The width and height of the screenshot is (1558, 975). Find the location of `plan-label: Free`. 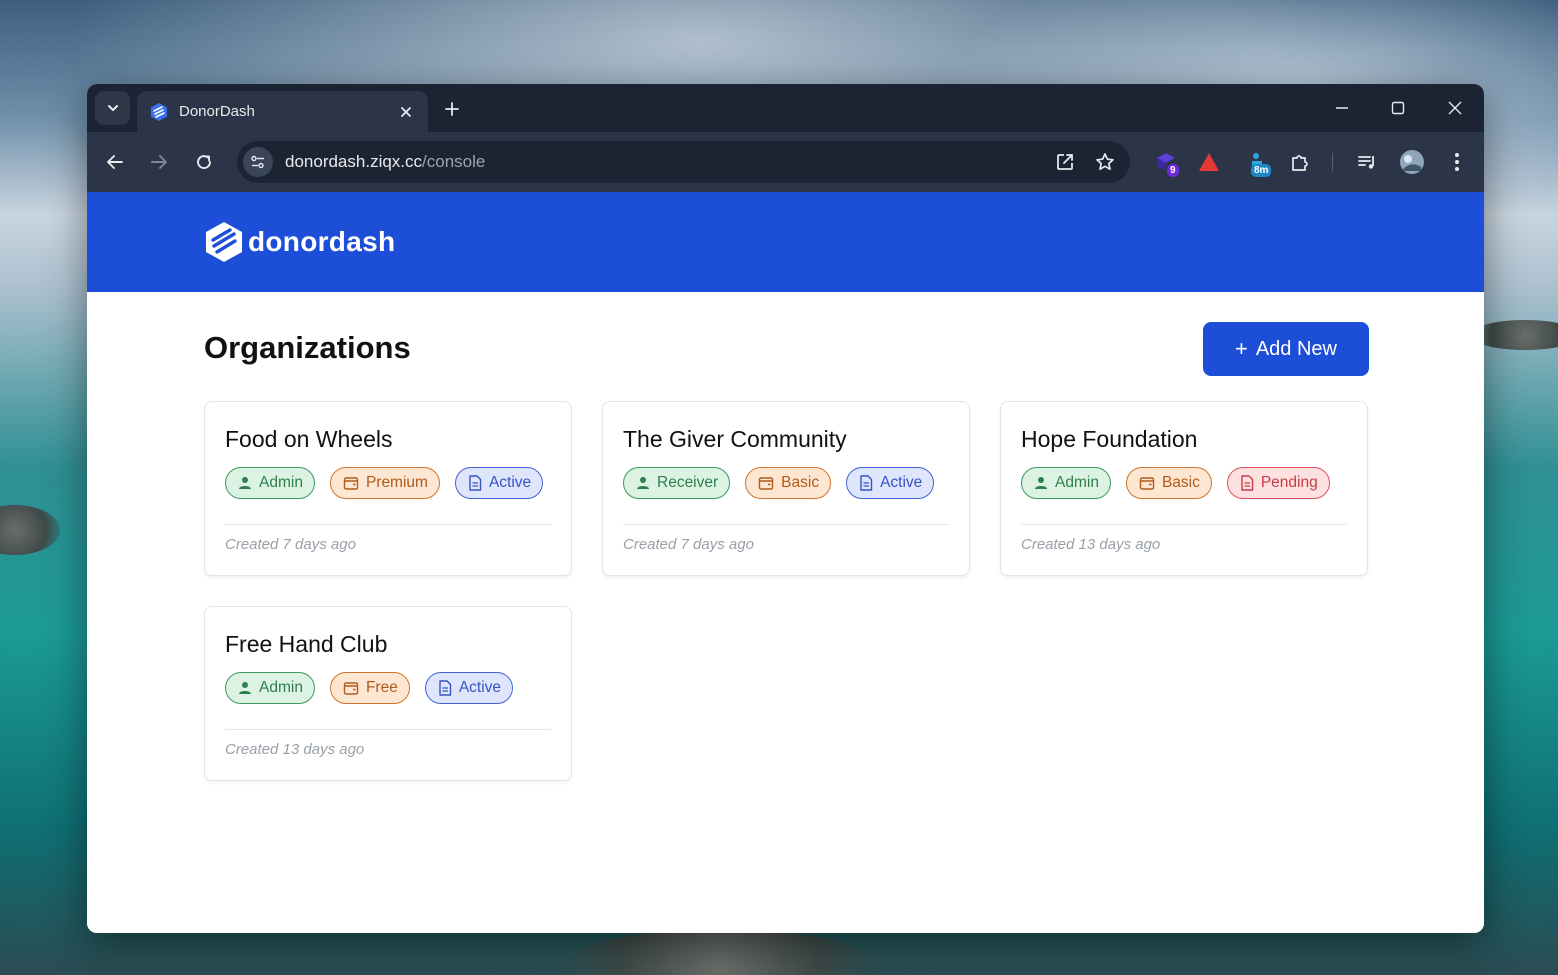

plan-label: Free is located at coordinates (381, 687).